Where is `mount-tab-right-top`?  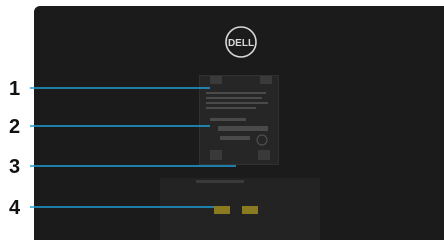
mount-tab-right-top is located at coordinates (266, 80).